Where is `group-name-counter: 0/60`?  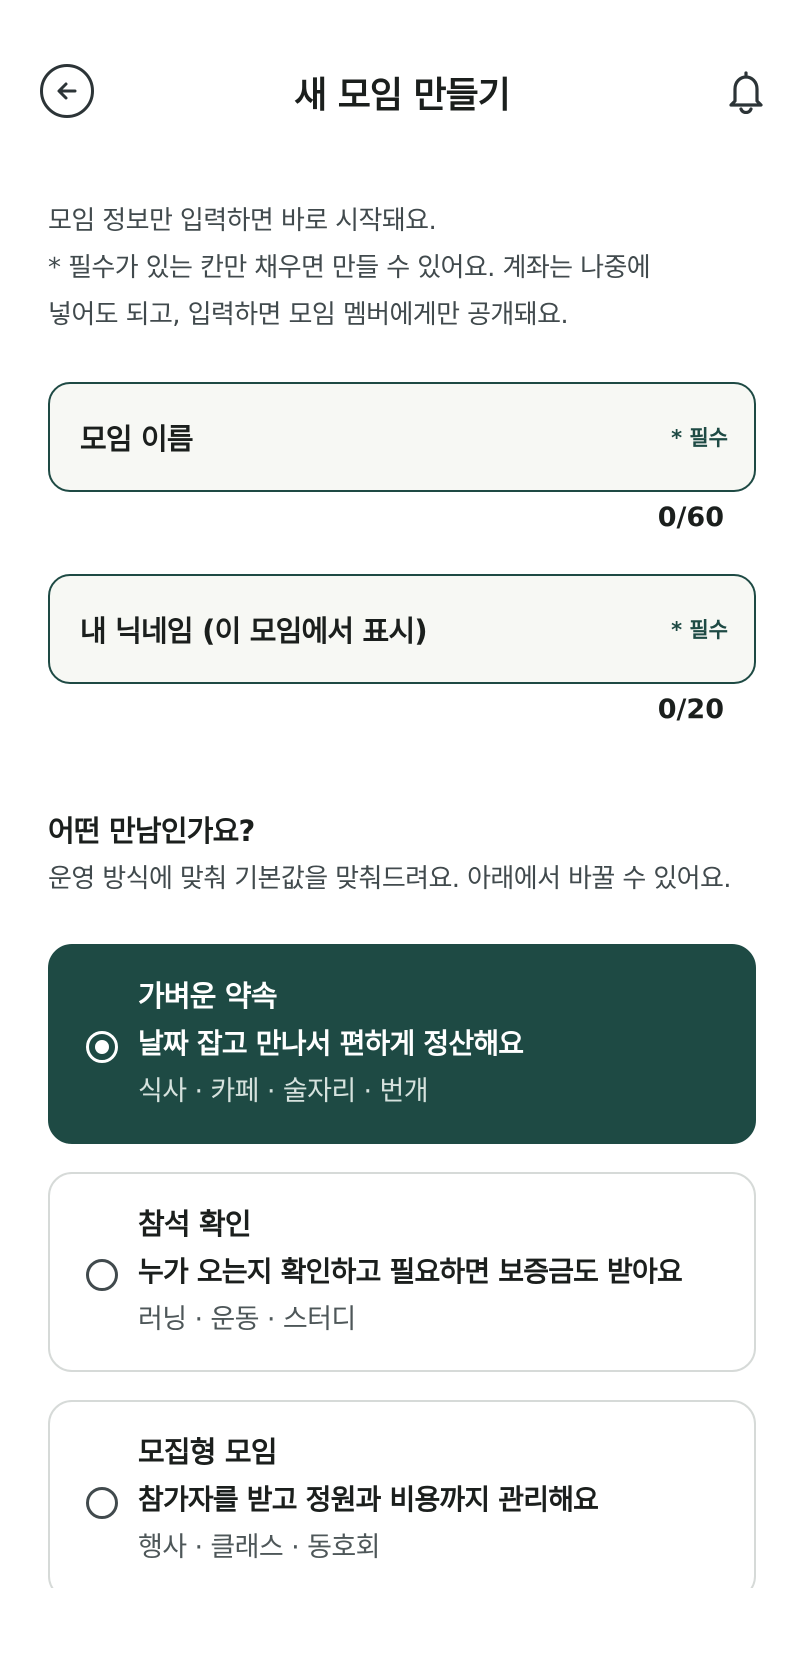 group-name-counter: 0/60 is located at coordinates (690, 517).